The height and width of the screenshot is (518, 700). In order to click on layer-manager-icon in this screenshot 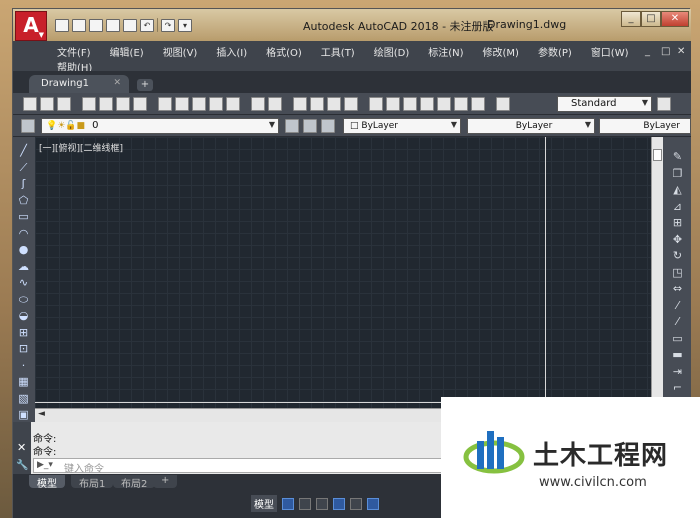, I will do `click(28, 126)`.